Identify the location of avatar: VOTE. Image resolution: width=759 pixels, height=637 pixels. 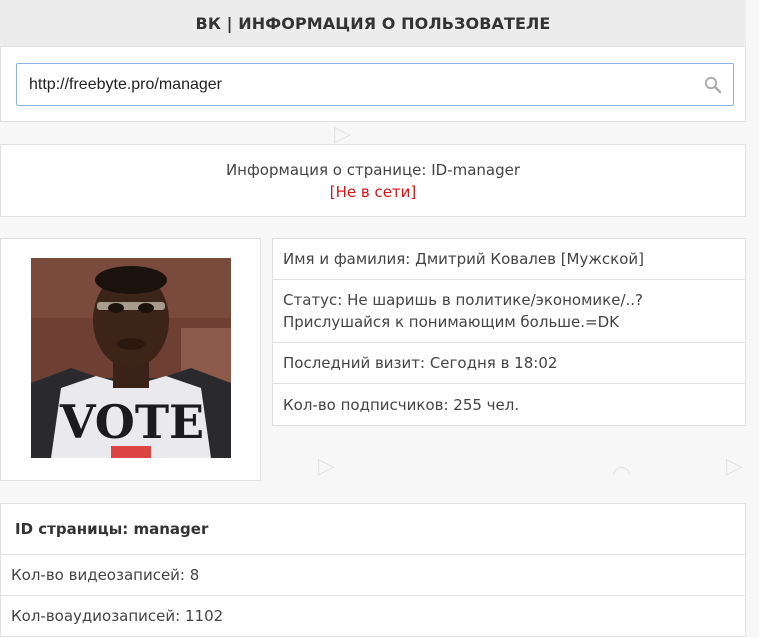
(131, 358).